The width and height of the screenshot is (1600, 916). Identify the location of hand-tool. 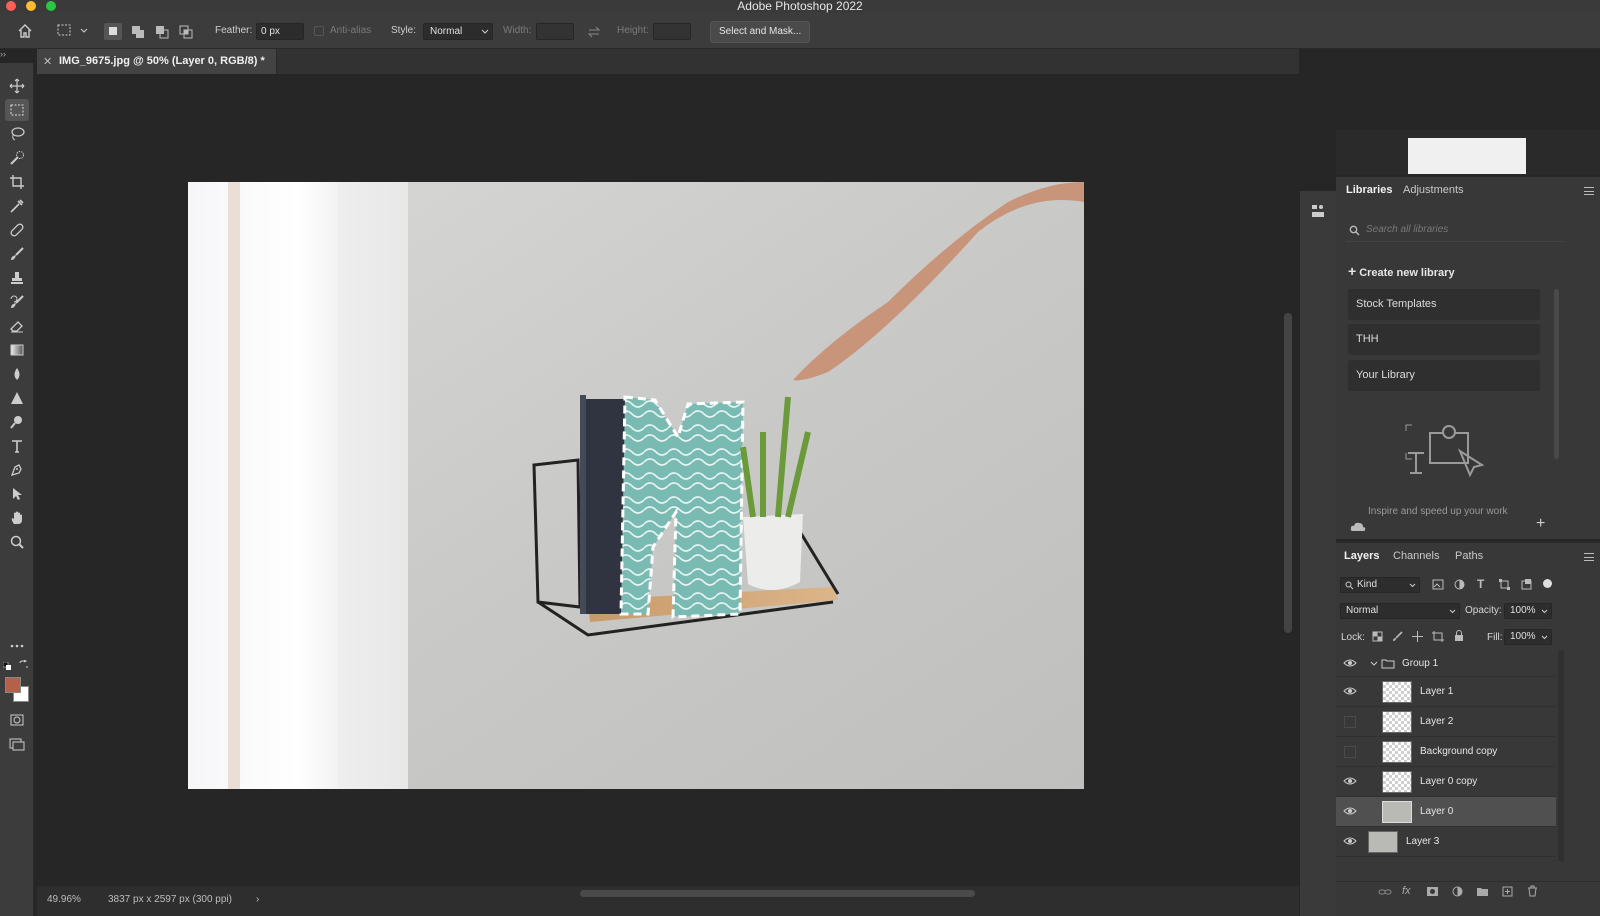
(17, 518).